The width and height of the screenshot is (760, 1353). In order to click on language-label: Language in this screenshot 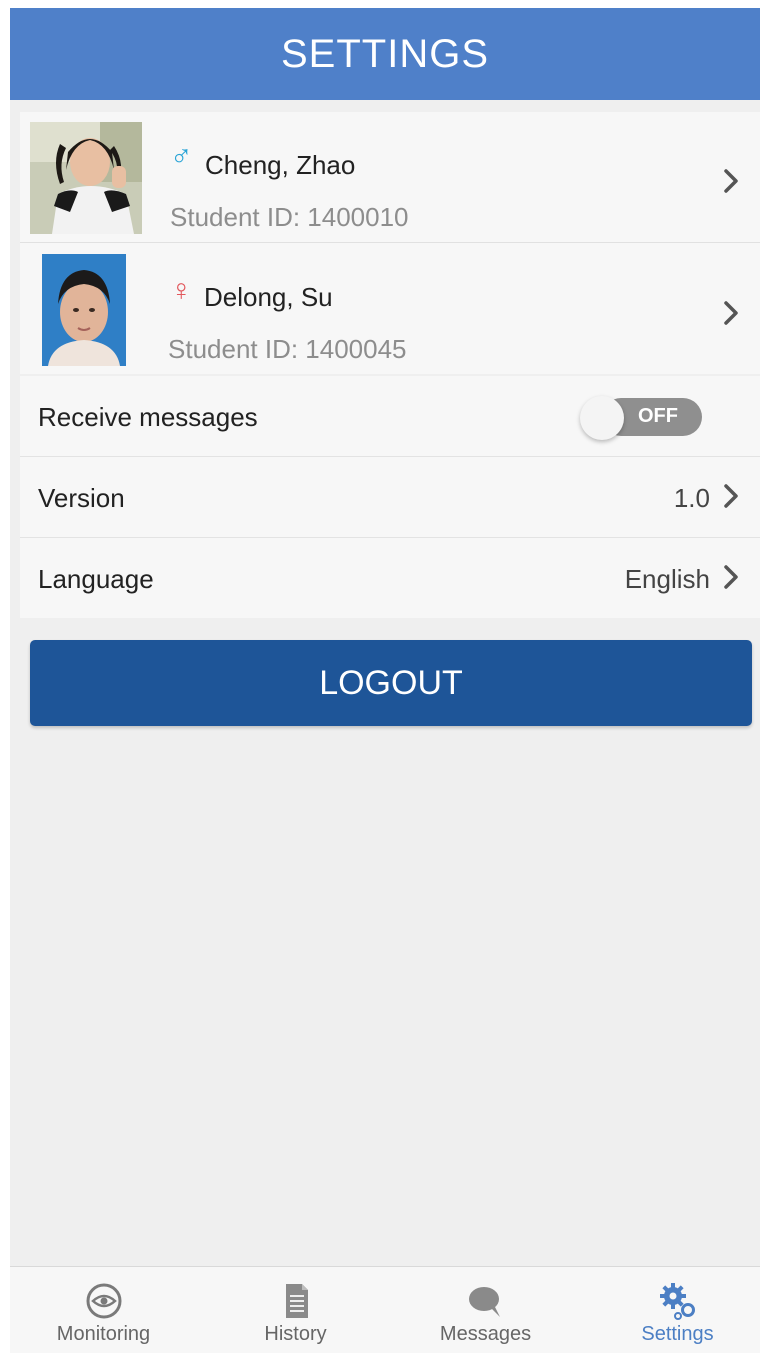, I will do `click(96, 579)`.